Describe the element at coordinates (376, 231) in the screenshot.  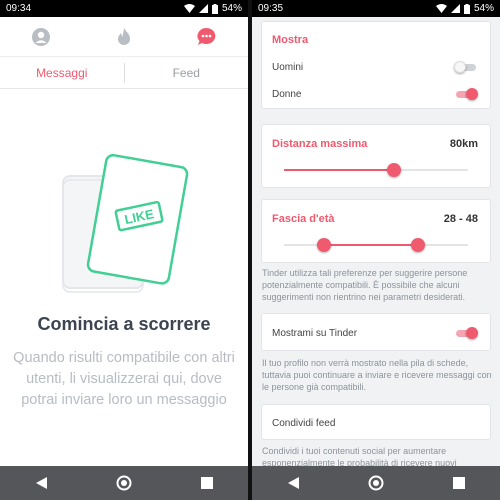
I see `age-card: Fascia d'età 28 - 48` at that location.